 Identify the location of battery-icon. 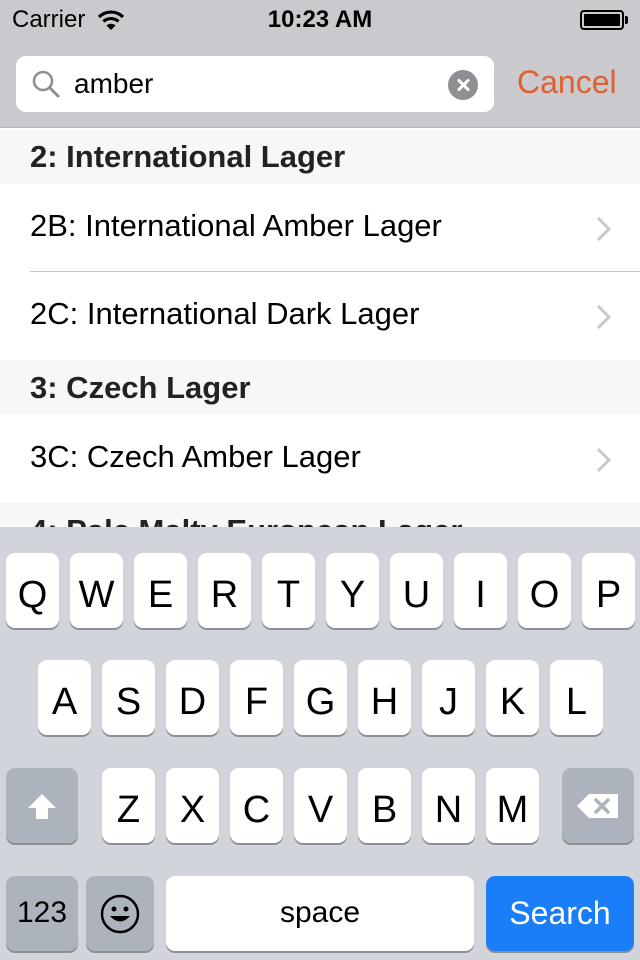
(604, 20).